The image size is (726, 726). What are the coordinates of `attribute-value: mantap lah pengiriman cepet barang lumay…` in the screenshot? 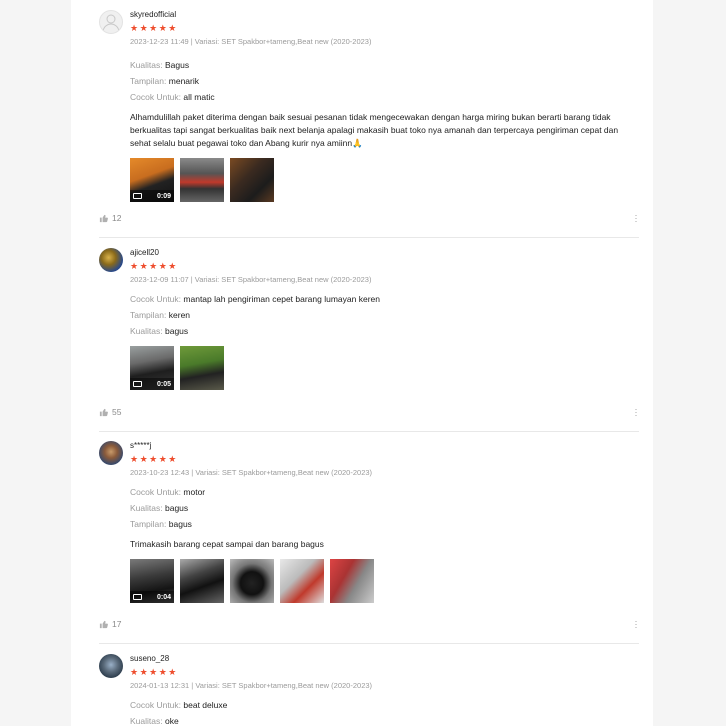 It's located at (281, 299).